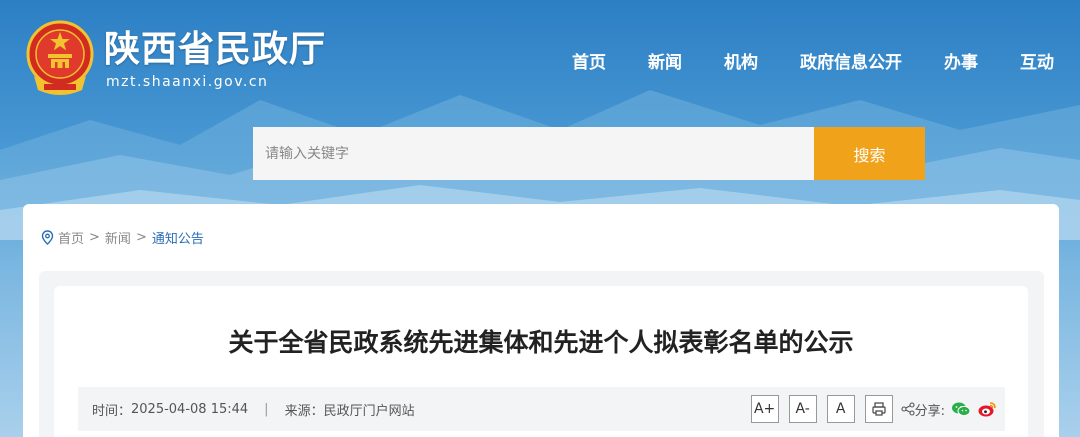 This screenshot has height=437, width=1080. Describe the element at coordinates (190, 409) in the screenshot. I see `time-value: 2025-04-08 15:44` at that location.